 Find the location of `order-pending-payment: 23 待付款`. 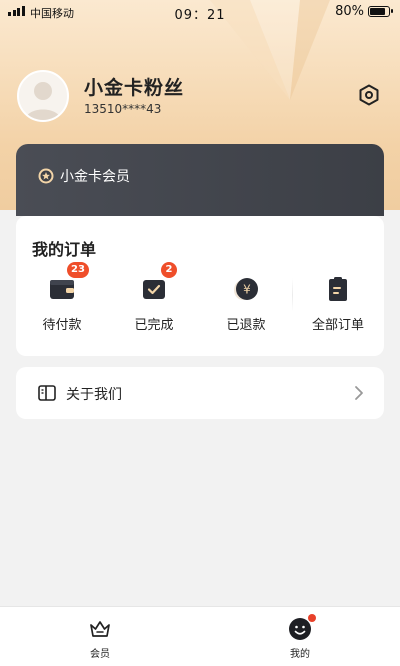

order-pending-payment: 23 待付款 is located at coordinates (62, 297).